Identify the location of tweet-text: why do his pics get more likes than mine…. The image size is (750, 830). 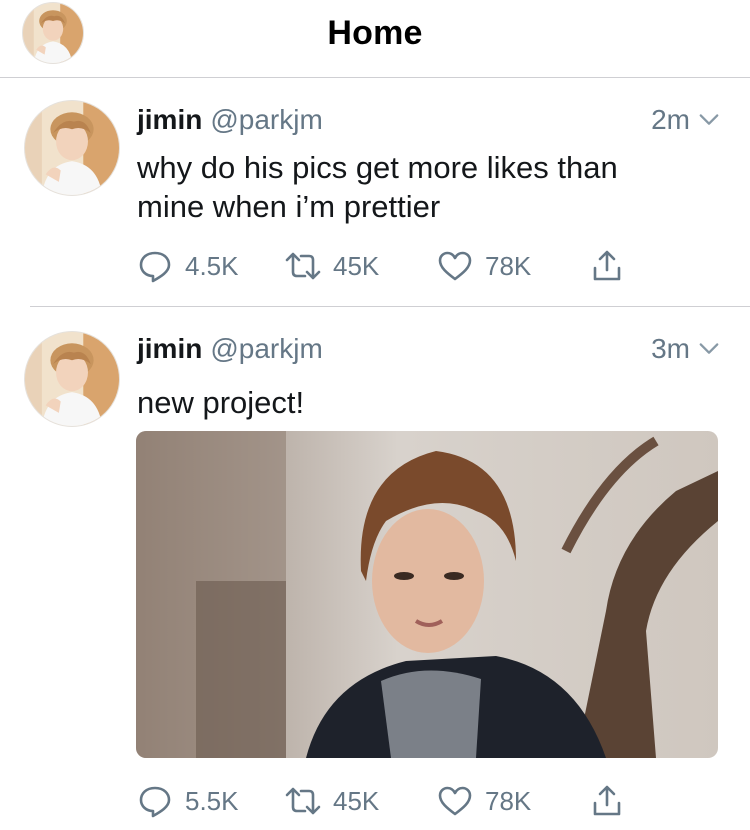
(427, 187).